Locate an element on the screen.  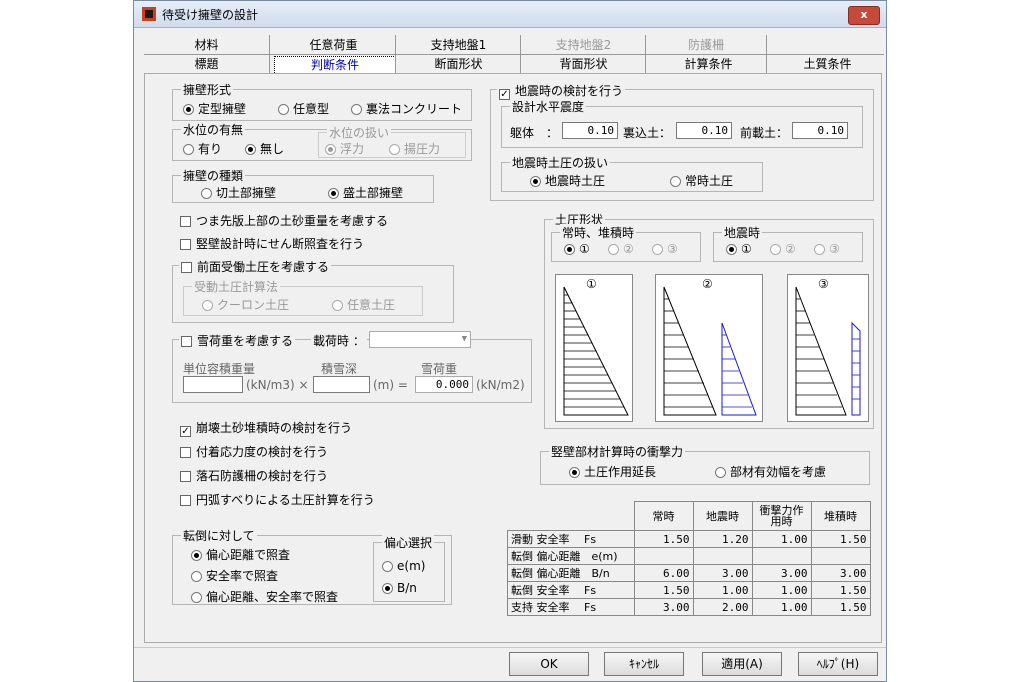
water-option-yes: 有り is located at coordinates (202, 148).